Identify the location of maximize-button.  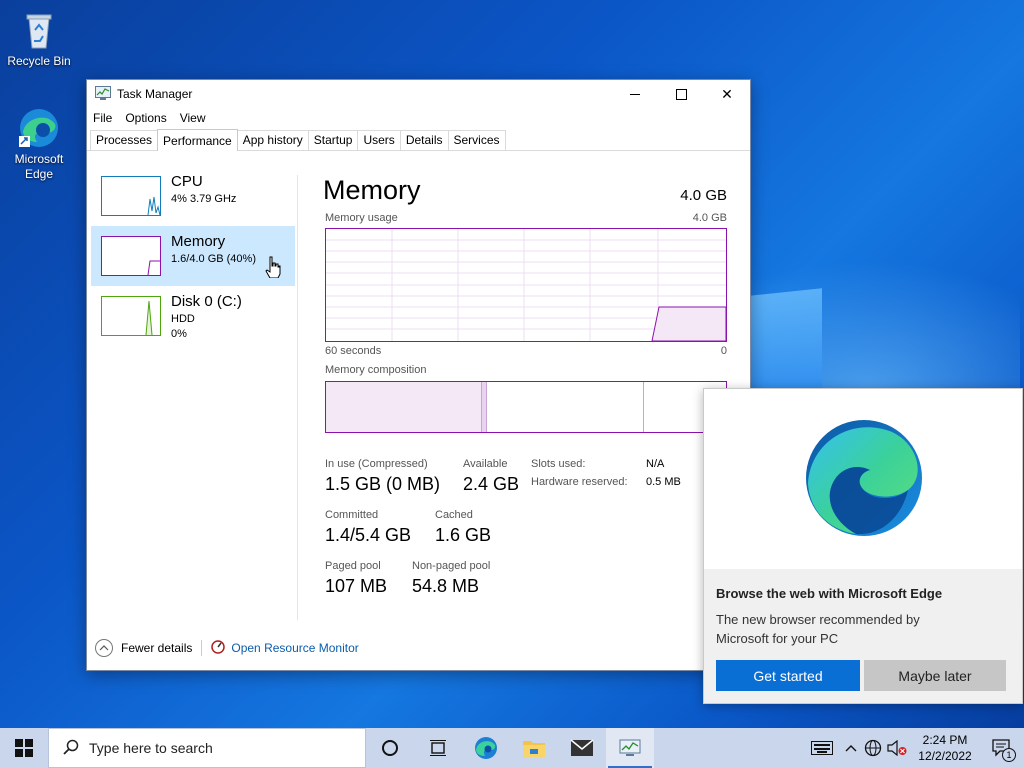
(681, 94).